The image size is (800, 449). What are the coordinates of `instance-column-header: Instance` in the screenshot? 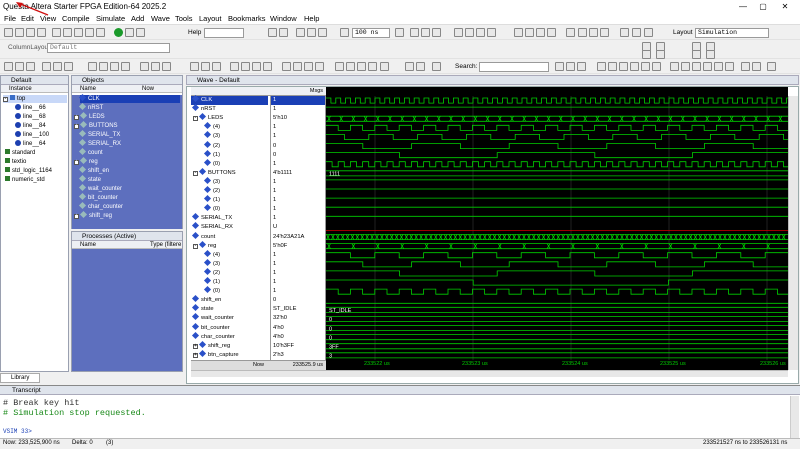 It's located at (34, 89).